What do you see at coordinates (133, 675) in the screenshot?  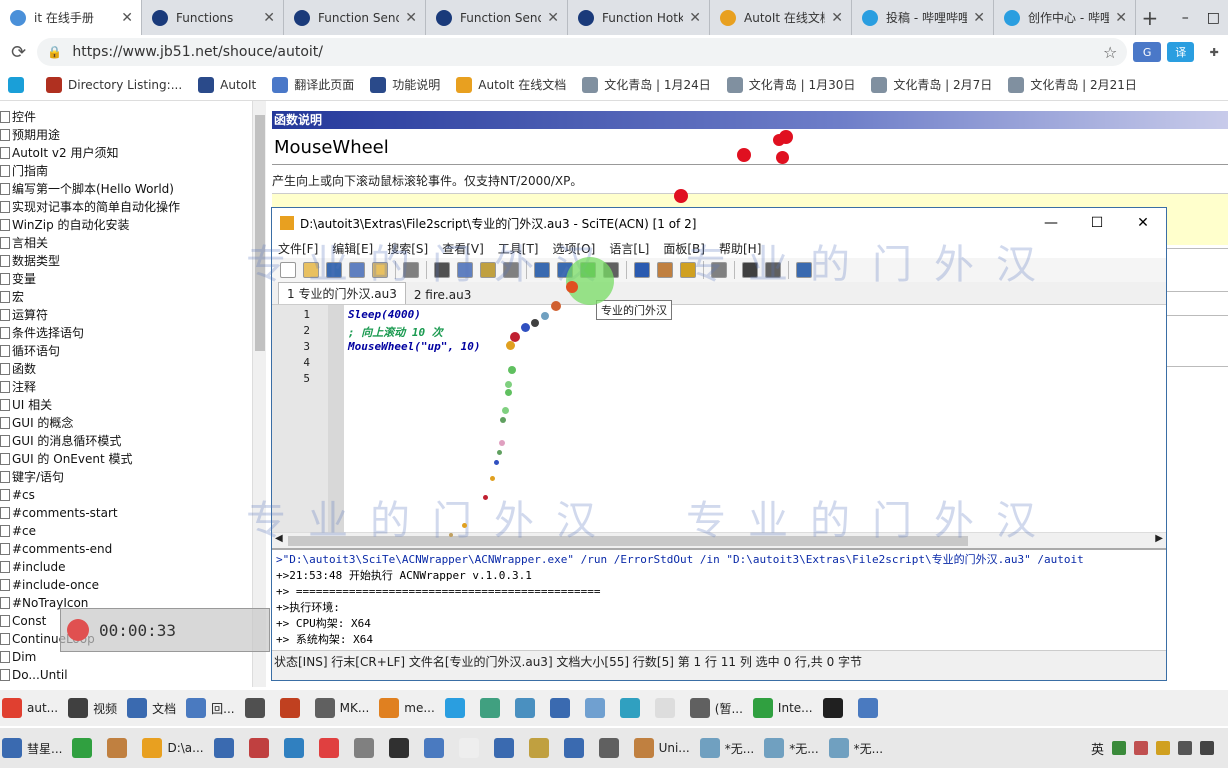 I see `nav-item: Do...Until` at bounding box center [133, 675].